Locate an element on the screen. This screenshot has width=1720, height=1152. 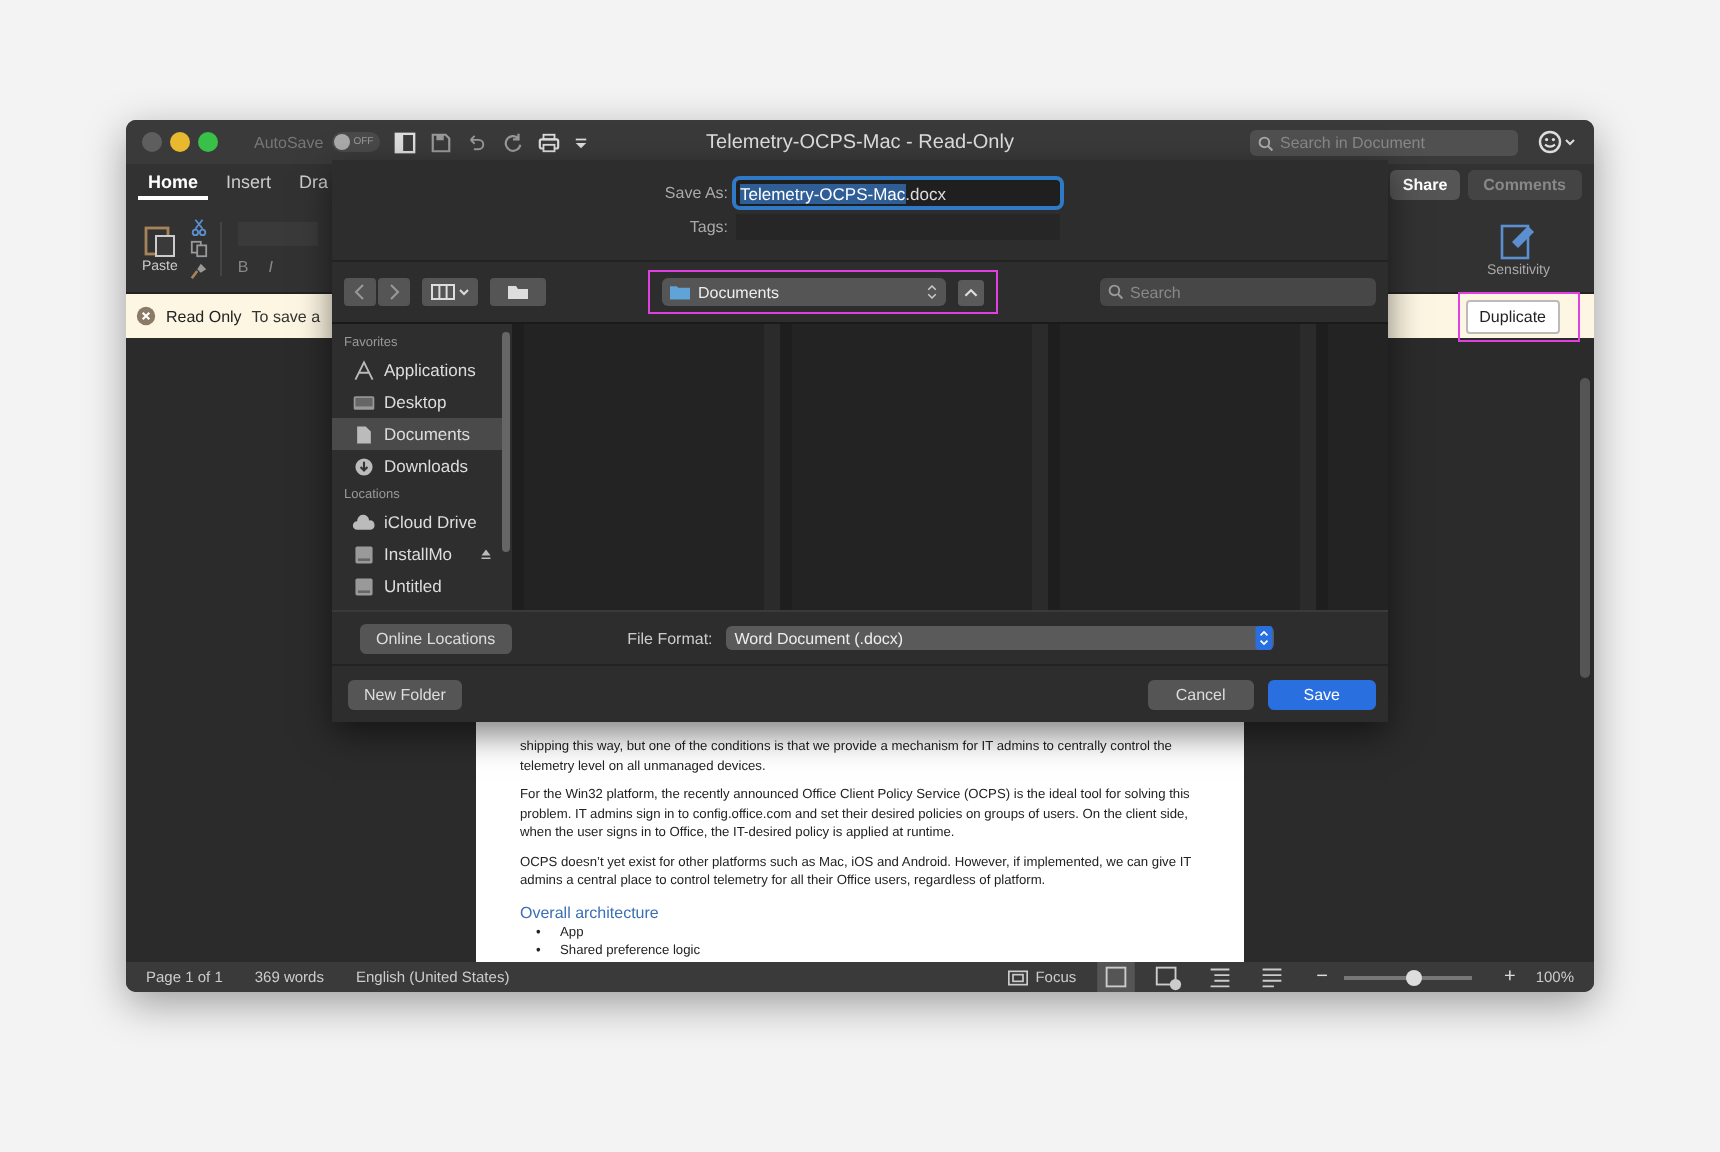
zoom-button is located at coordinates (208, 142).